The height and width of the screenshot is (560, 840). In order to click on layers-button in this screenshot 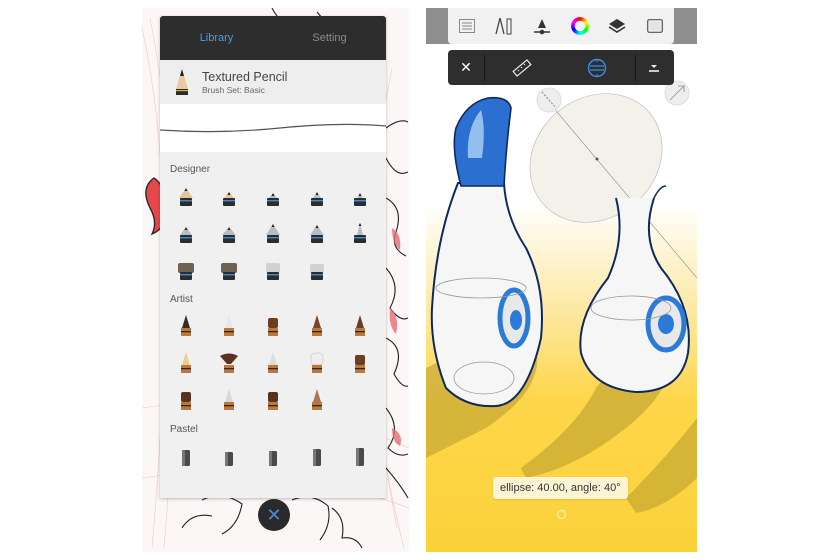, I will do `click(617, 26)`.